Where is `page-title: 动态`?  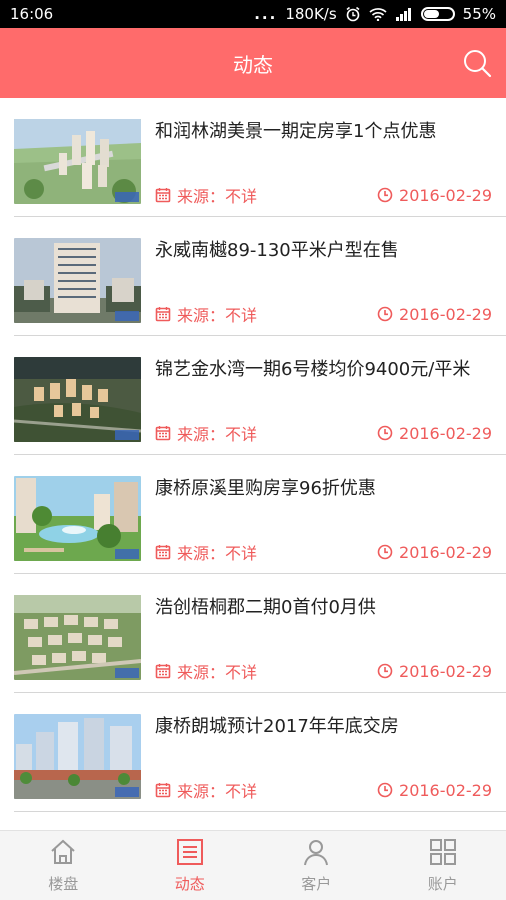 page-title: 动态 is located at coordinates (253, 64).